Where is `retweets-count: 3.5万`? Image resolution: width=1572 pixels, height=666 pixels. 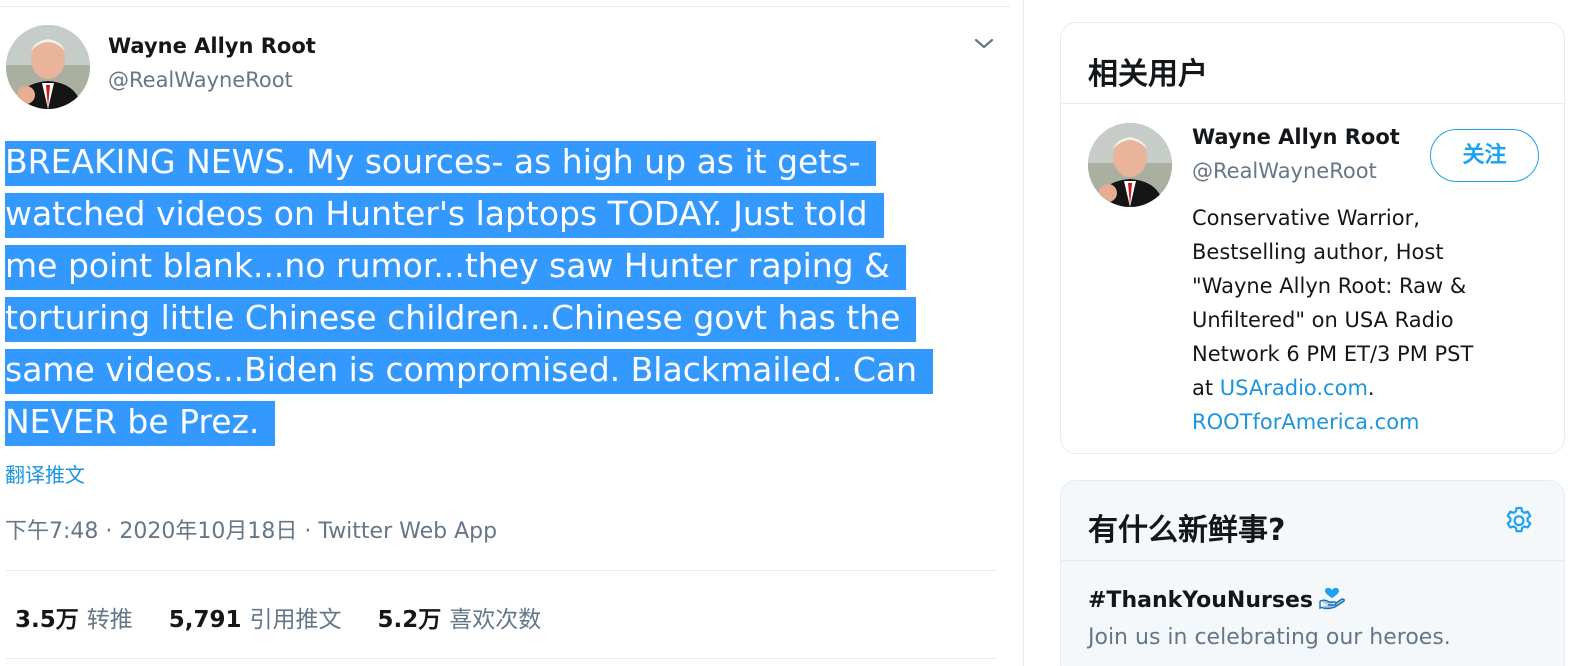 retweets-count: 3.5万 is located at coordinates (47, 620).